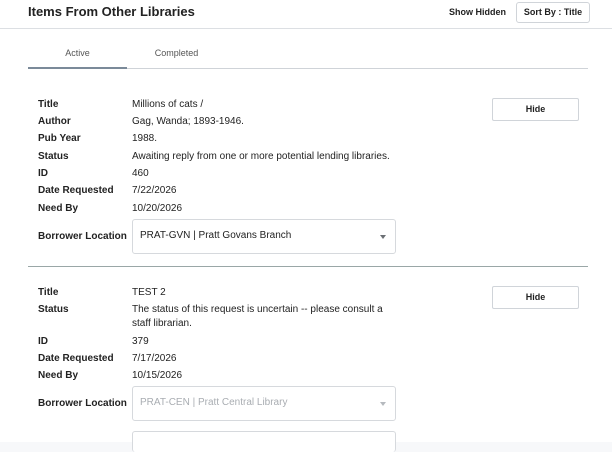 This screenshot has width=612, height=452. Describe the element at coordinates (154, 358) in the screenshot. I see `field-value: 7/17/2026` at that location.